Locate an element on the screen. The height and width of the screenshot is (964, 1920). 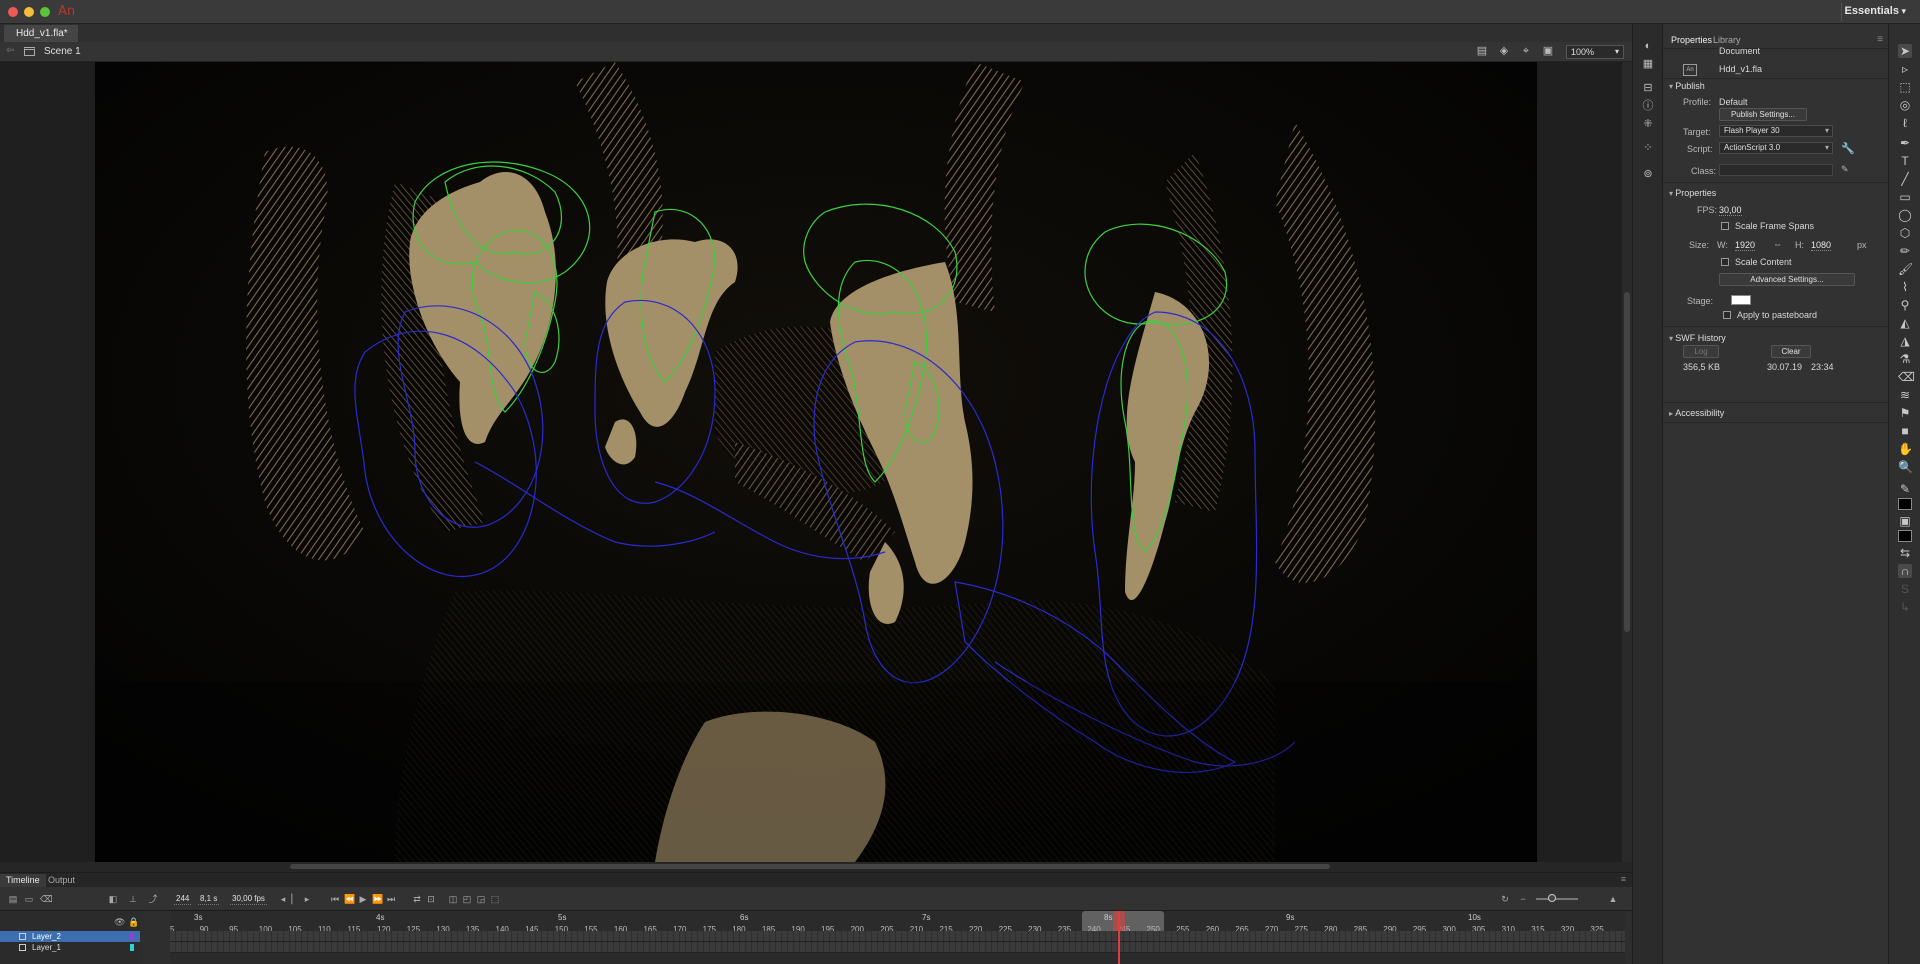
transform-panel-icon: ⁜ is located at coordinates (1648, 124).